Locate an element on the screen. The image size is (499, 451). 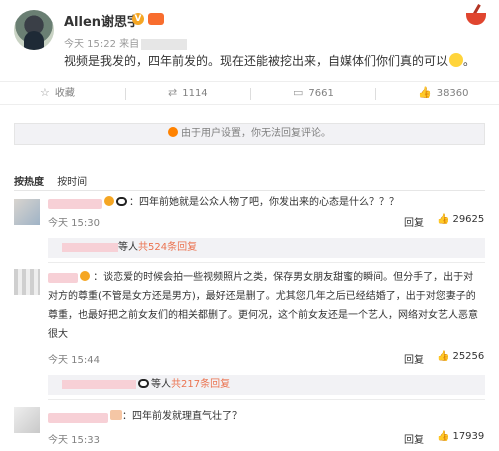
comment-time: 今天 15:33 is located at coordinates (74, 440).